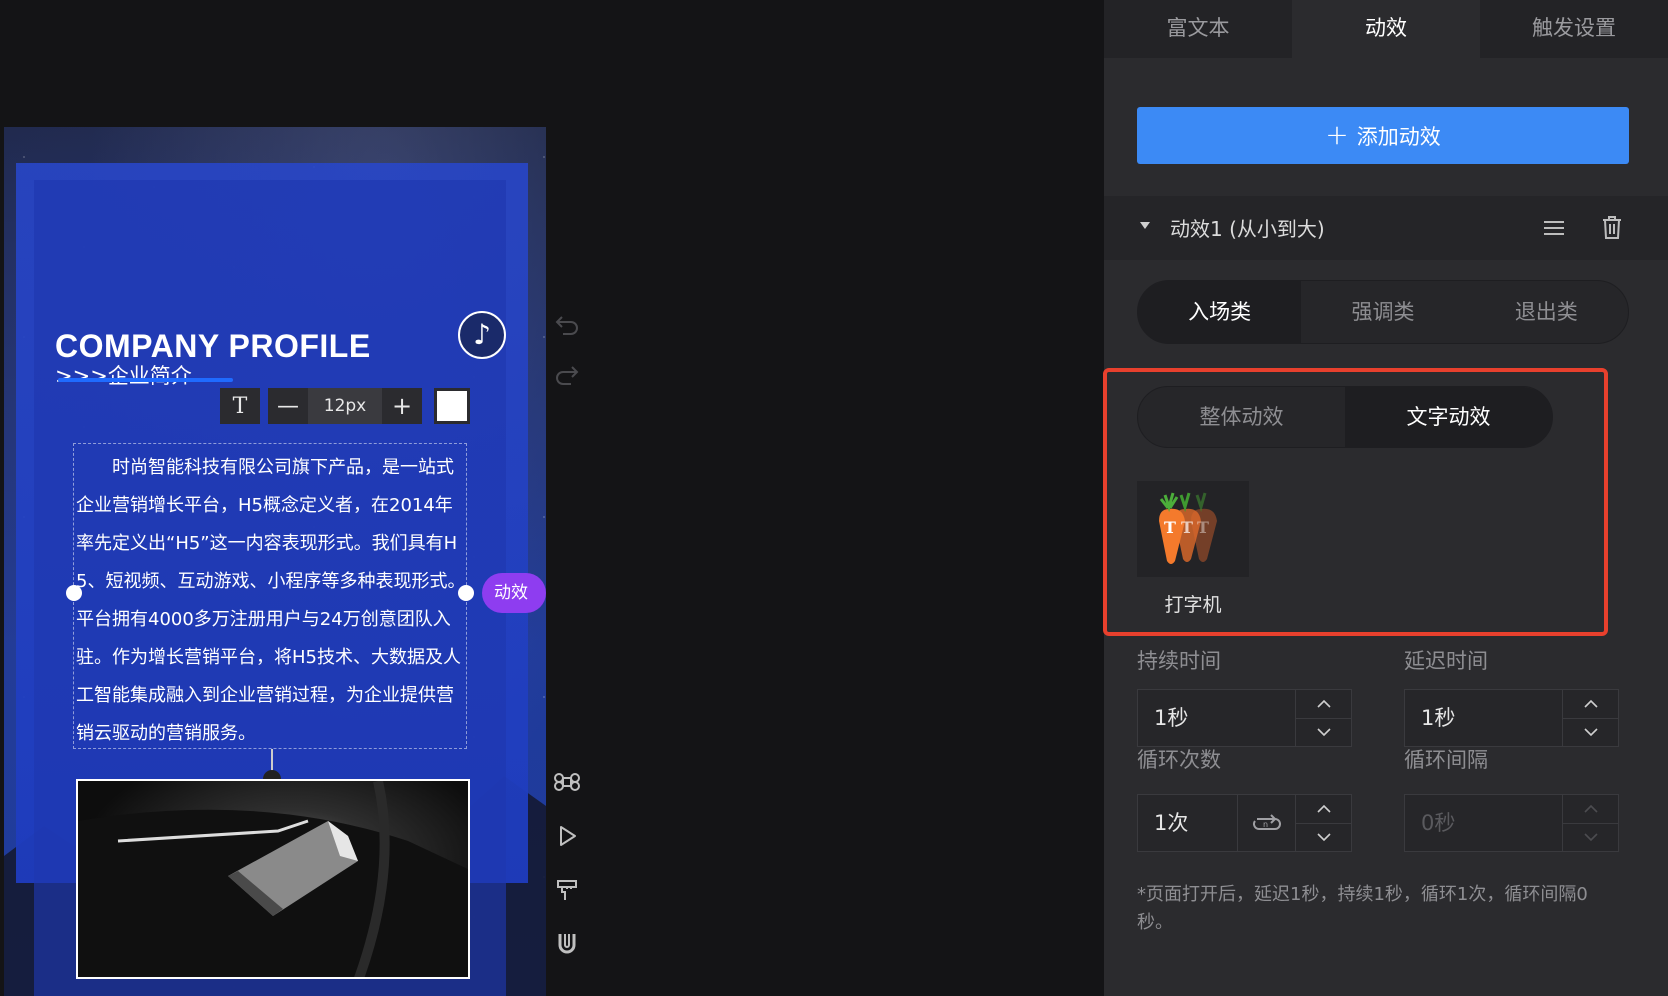 Image resolution: width=1668 pixels, height=996 pixels. I want to click on magnet-icon, so click(567, 944).